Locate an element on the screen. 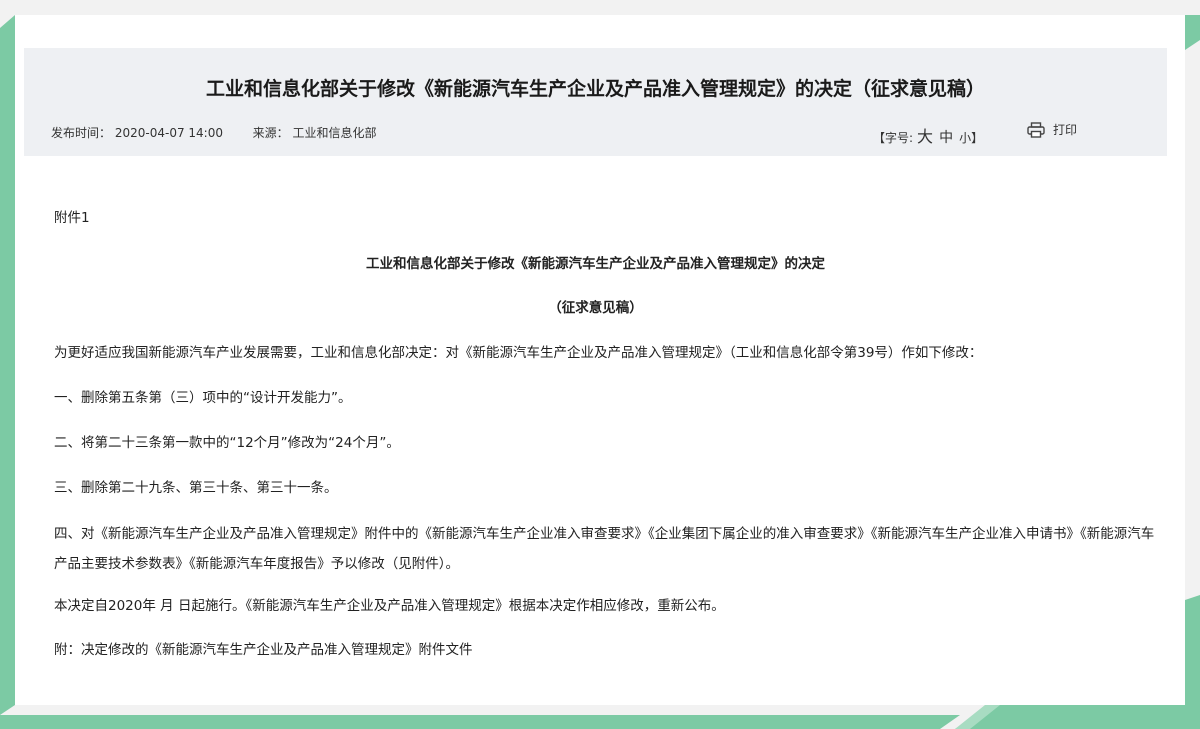 The image size is (1200, 729). font-large-button: 大 is located at coordinates (925, 136).